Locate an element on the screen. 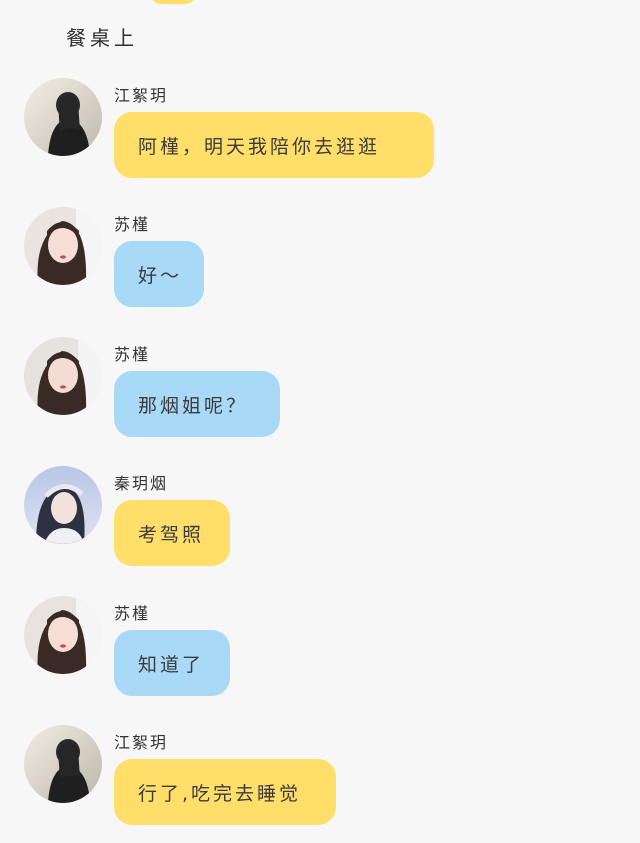 Image resolution: width=640 pixels, height=843 pixels. sender-name: 秦玥烟 is located at coordinates (141, 483).